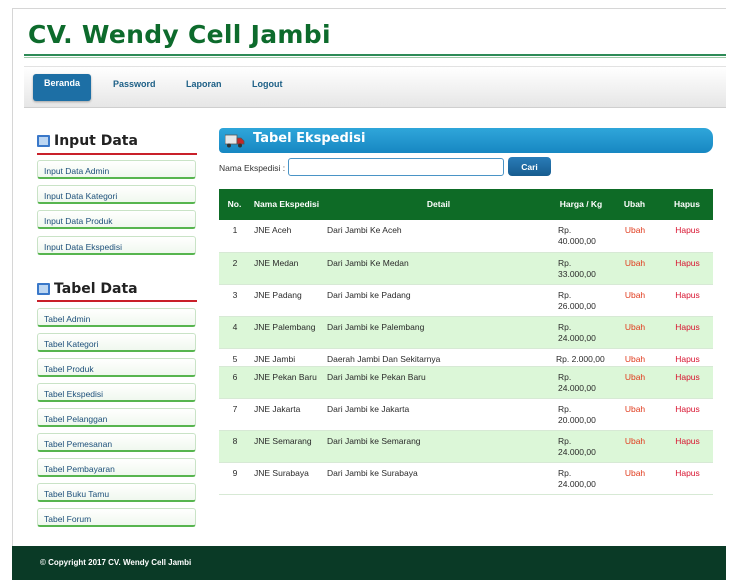 Image resolution: width=729 pixels, height=580 pixels. What do you see at coordinates (286, 332) in the screenshot?
I see `cell-nama: JNE Palembang` at bounding box center [286, 332].